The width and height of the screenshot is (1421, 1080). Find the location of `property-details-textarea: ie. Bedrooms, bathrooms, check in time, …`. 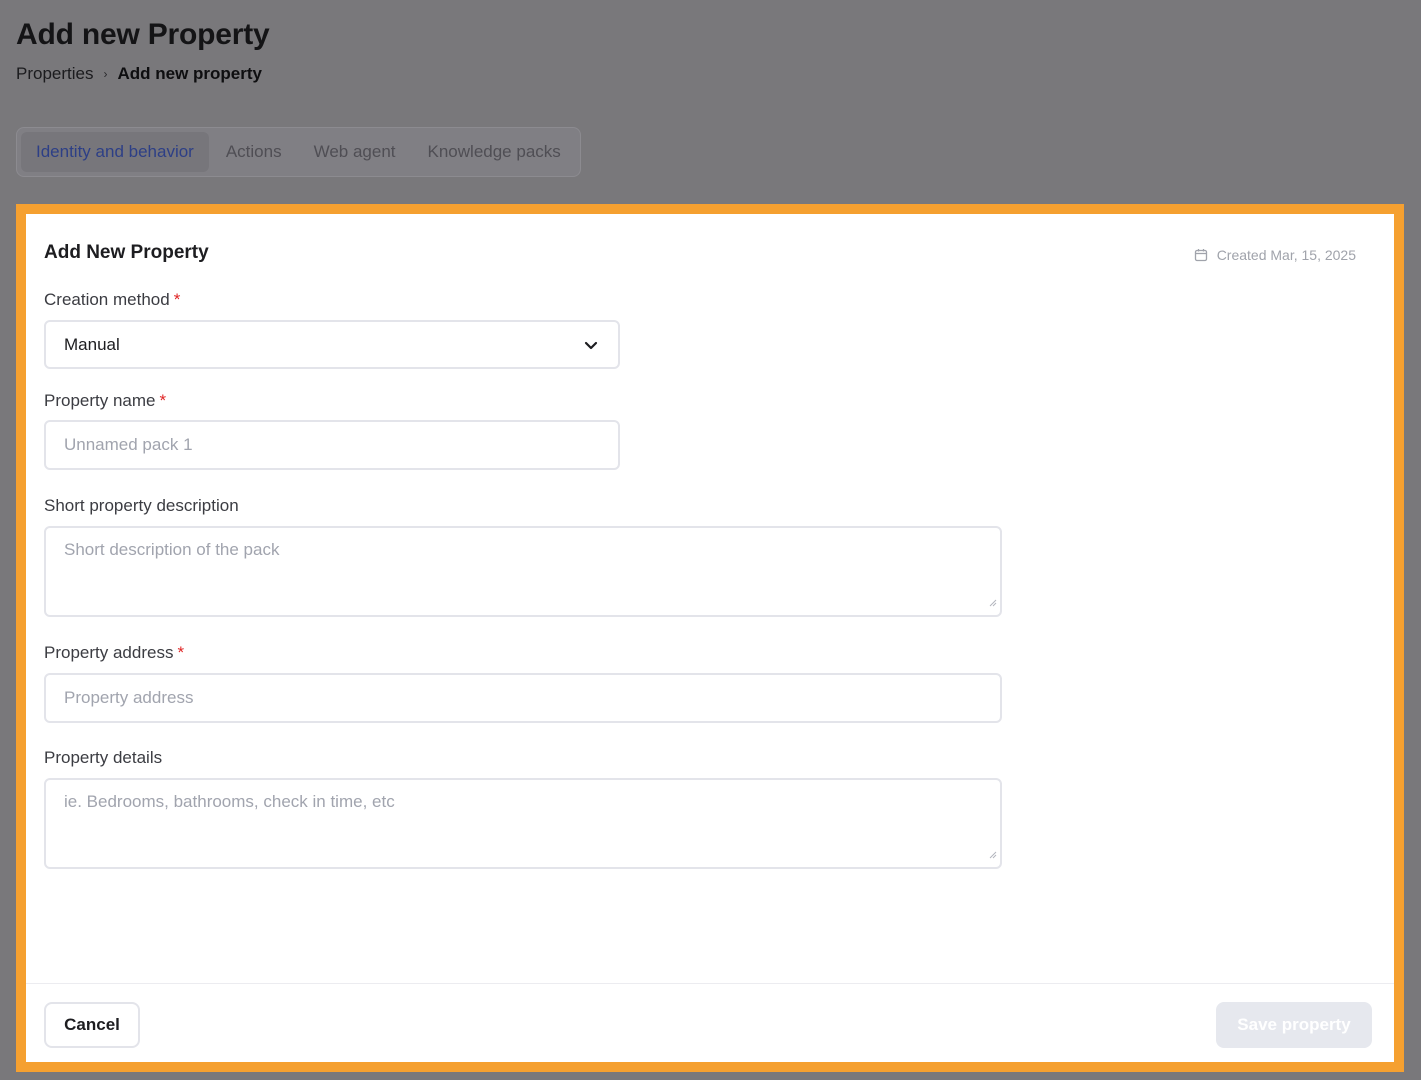

property-details-textarea: ie. Bedrooms, bathrooms, check in time, … is located at coordinates (523, 823).